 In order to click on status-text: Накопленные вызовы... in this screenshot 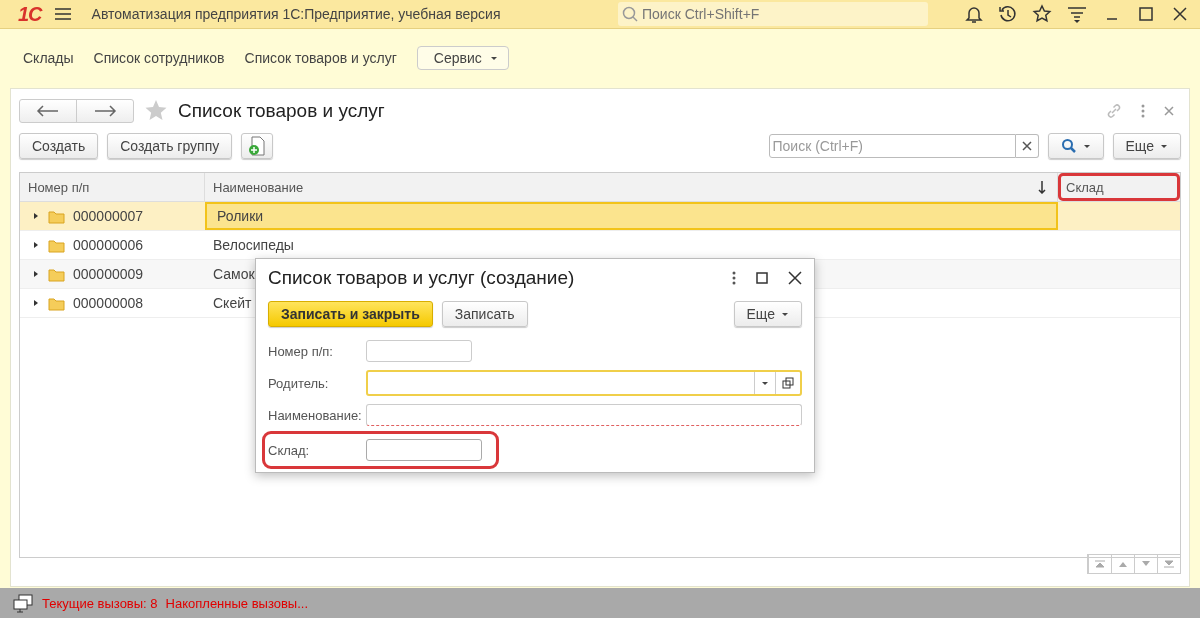, I will do `click(237, 603)`.